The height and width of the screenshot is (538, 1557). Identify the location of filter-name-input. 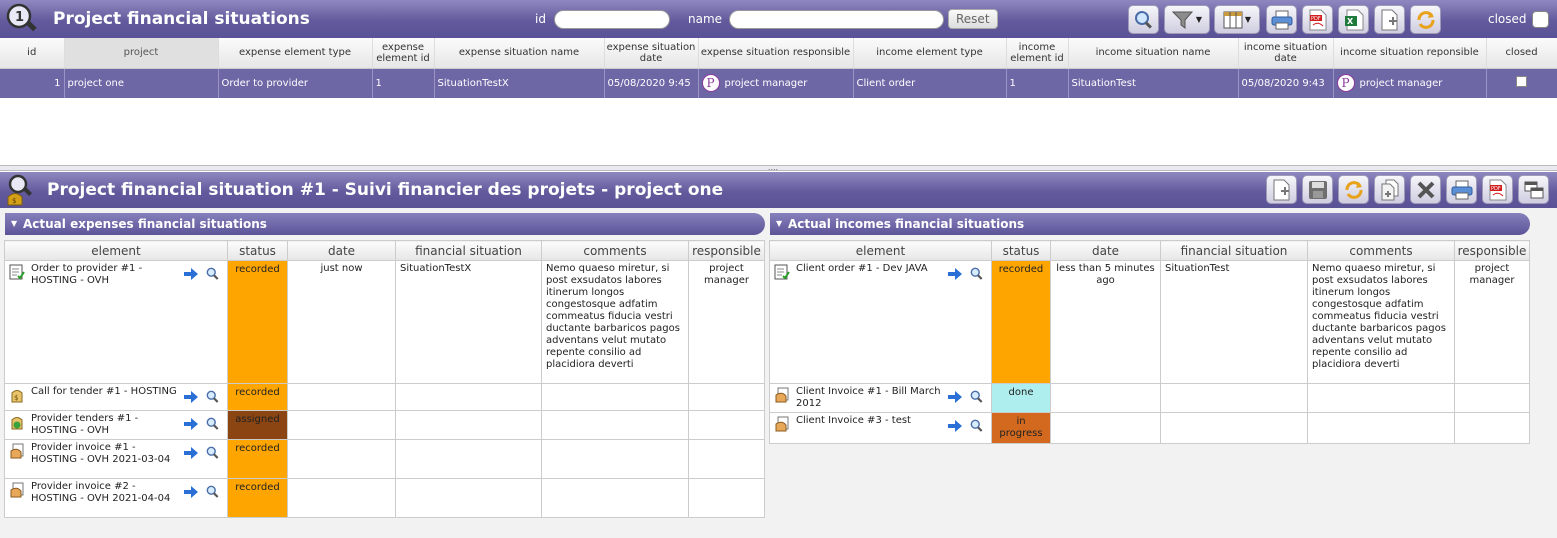
(836, 19).